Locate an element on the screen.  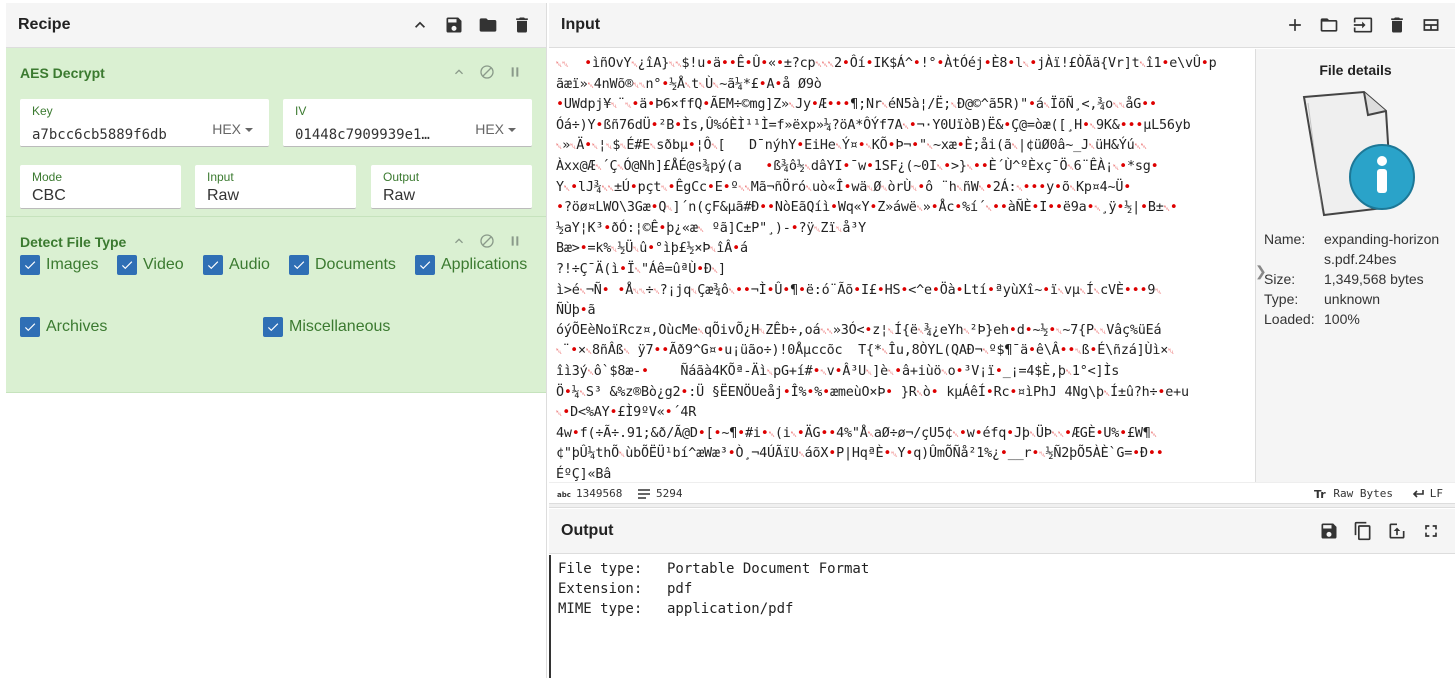
checkbox-archives: Archives is located at coordinates (63, 327).